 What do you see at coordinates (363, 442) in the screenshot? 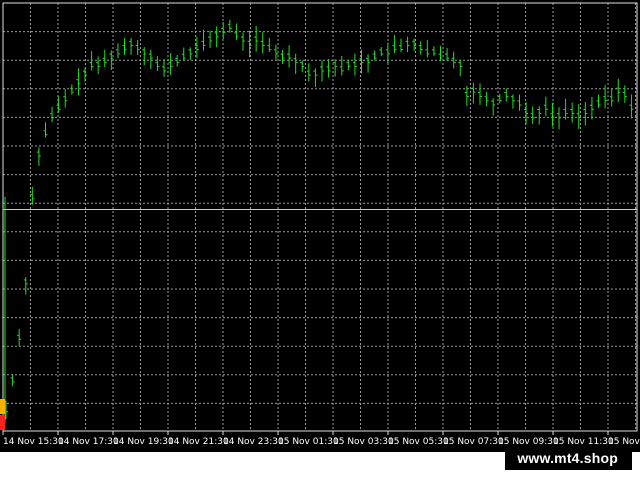
I see `time-axis-label: 15 Nov 03:30` at bounding box center [363, 442].